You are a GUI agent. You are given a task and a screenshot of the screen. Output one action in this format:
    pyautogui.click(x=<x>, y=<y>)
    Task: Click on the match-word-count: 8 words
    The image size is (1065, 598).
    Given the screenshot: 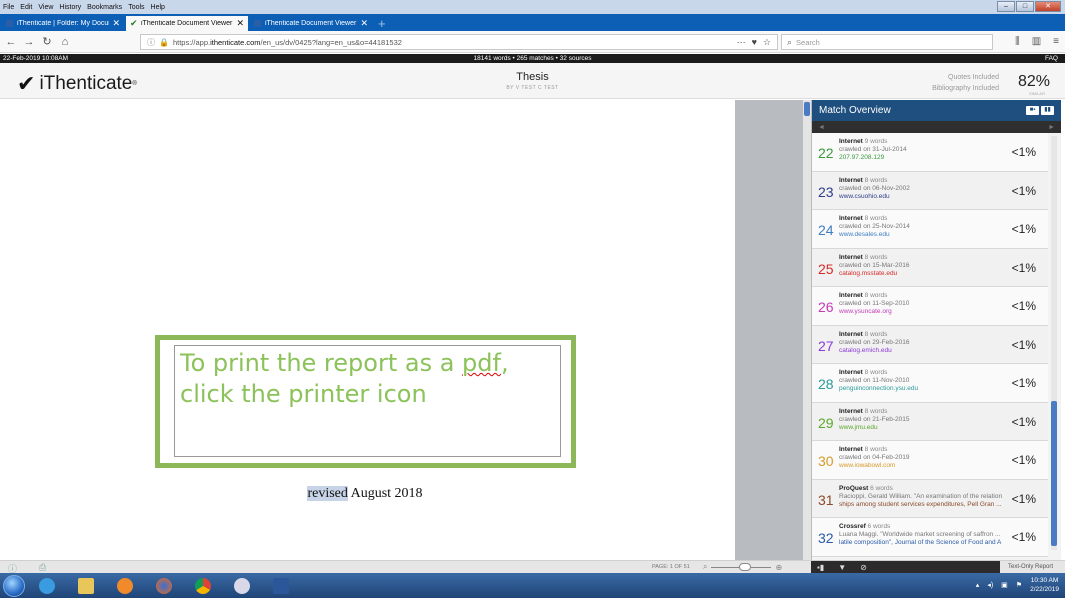 What is the action you would take?
    pyautogui.click(x=876, y=372)
    